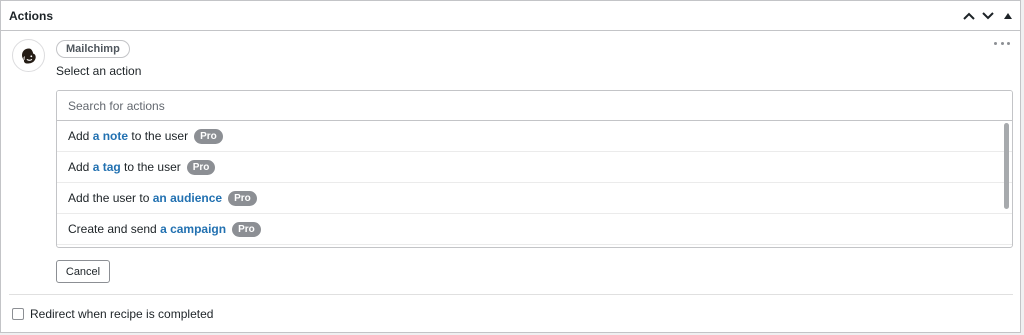 This screenshot has height=335, width=1024. I want to click on option-link: an audience, so click(187, 198).